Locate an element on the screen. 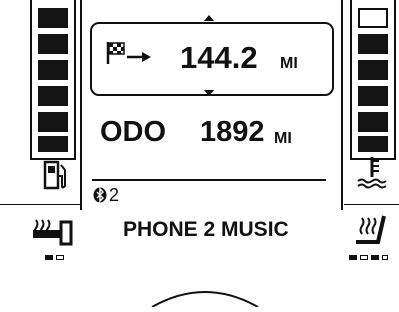 This screenshot has height=312, width=399. phone-number: 2 is located at coordinates (114, 195).